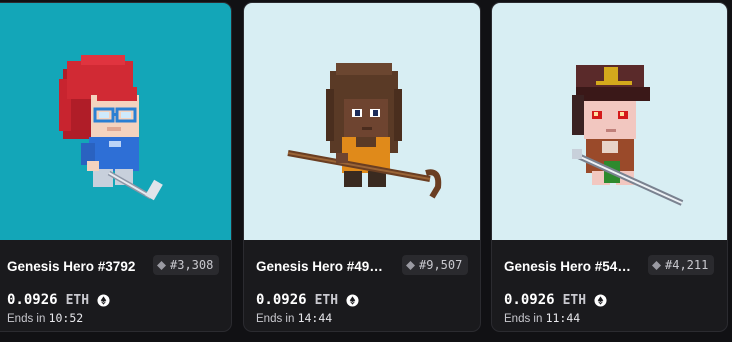 The height and width of the screenshot is (342, 732). I want to click on rarity-rank-badge: #9,507, so click(435, 265).